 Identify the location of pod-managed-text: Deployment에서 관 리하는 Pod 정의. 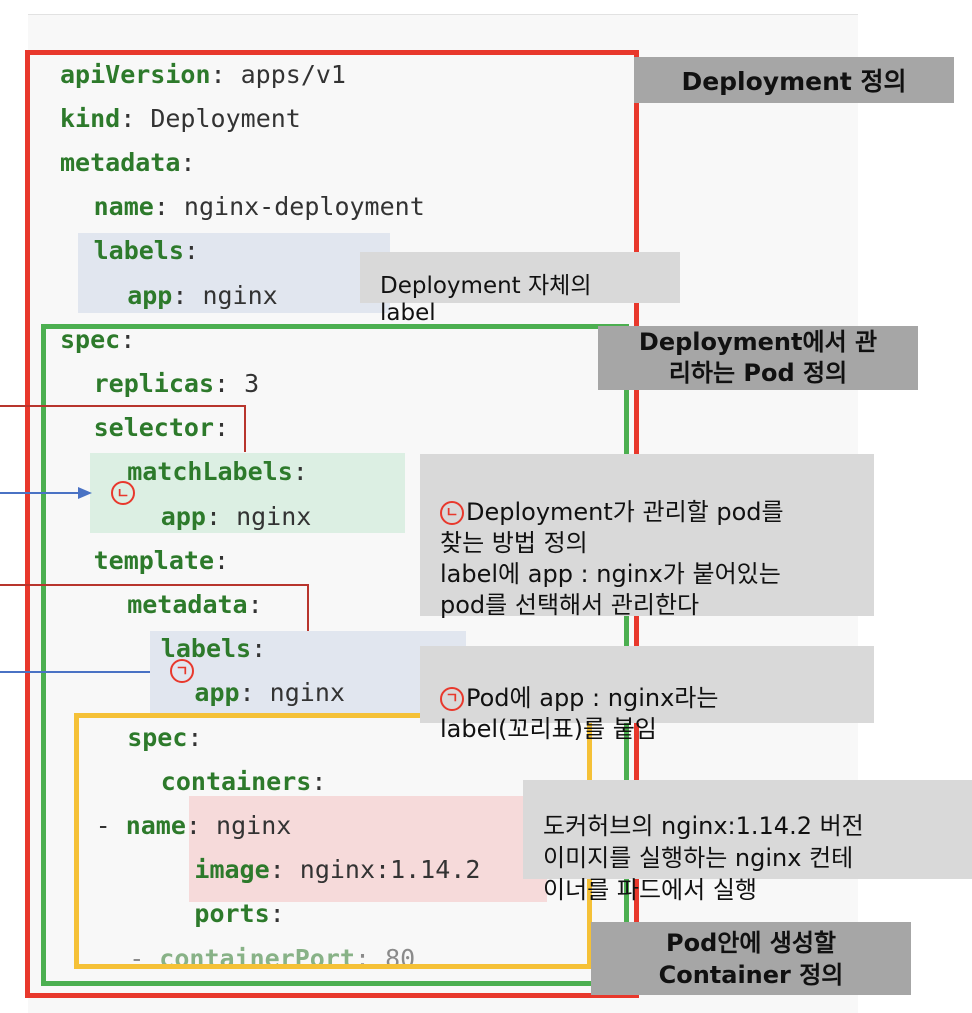
(758, 357).